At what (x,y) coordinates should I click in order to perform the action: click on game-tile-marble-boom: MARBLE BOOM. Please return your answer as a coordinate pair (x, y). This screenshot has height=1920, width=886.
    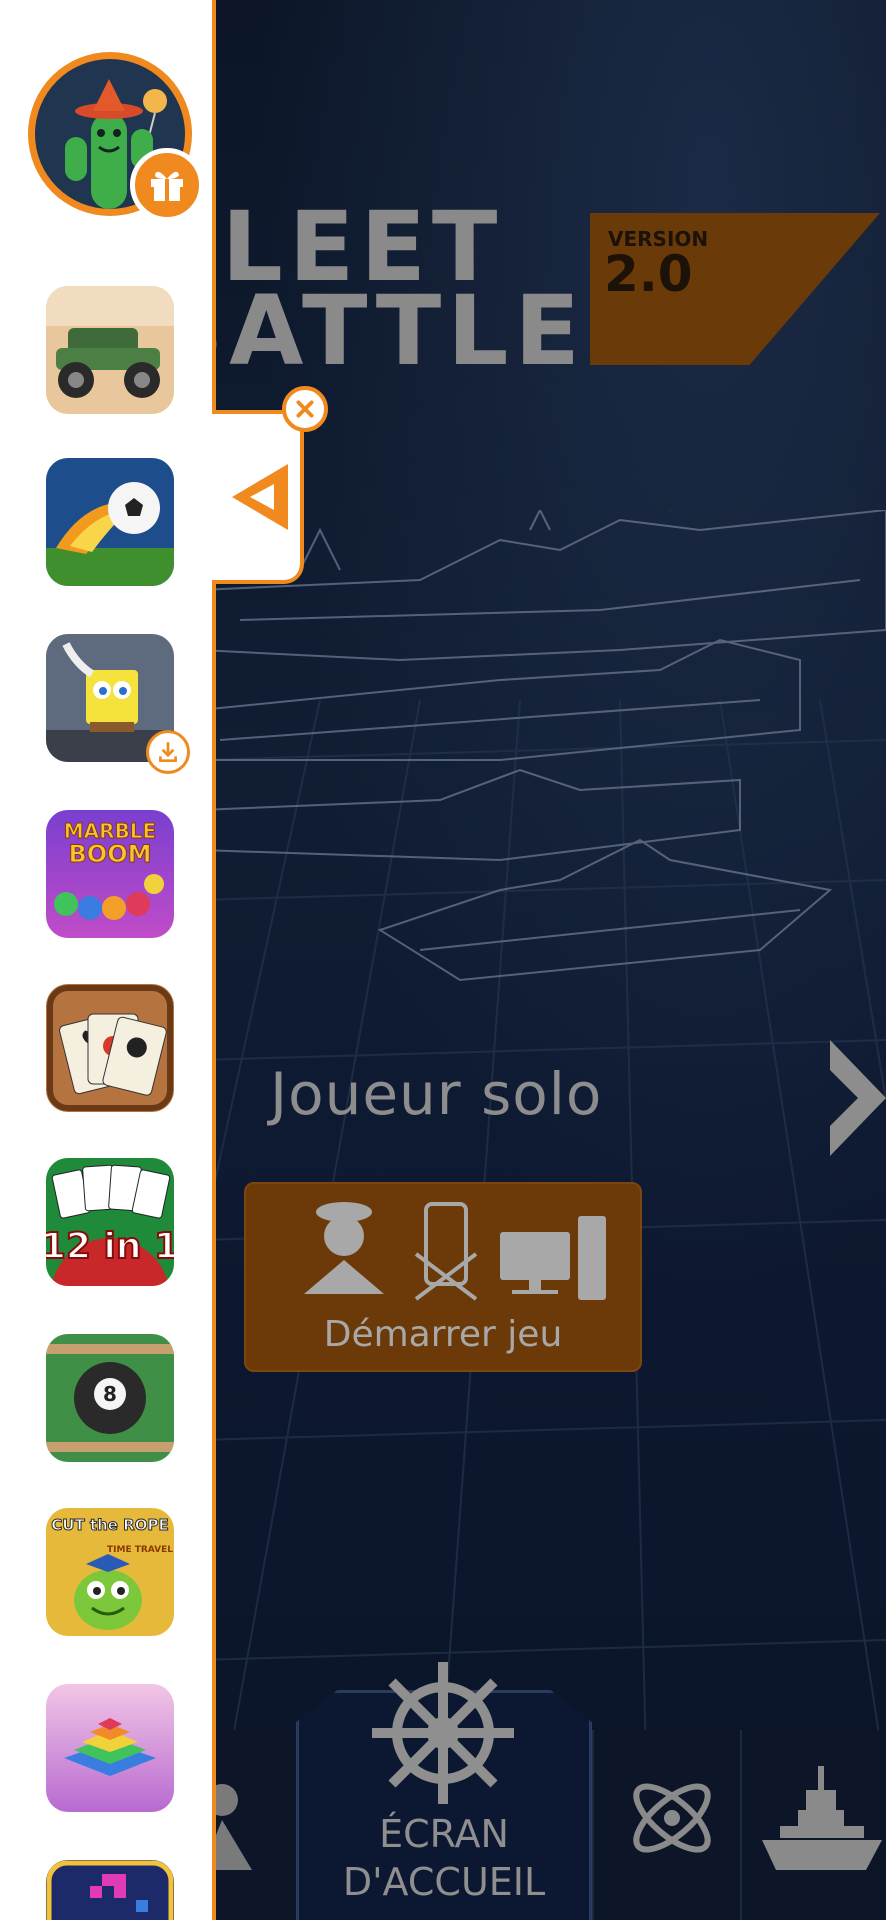
    Looking at the image, I should click on (110, 874).